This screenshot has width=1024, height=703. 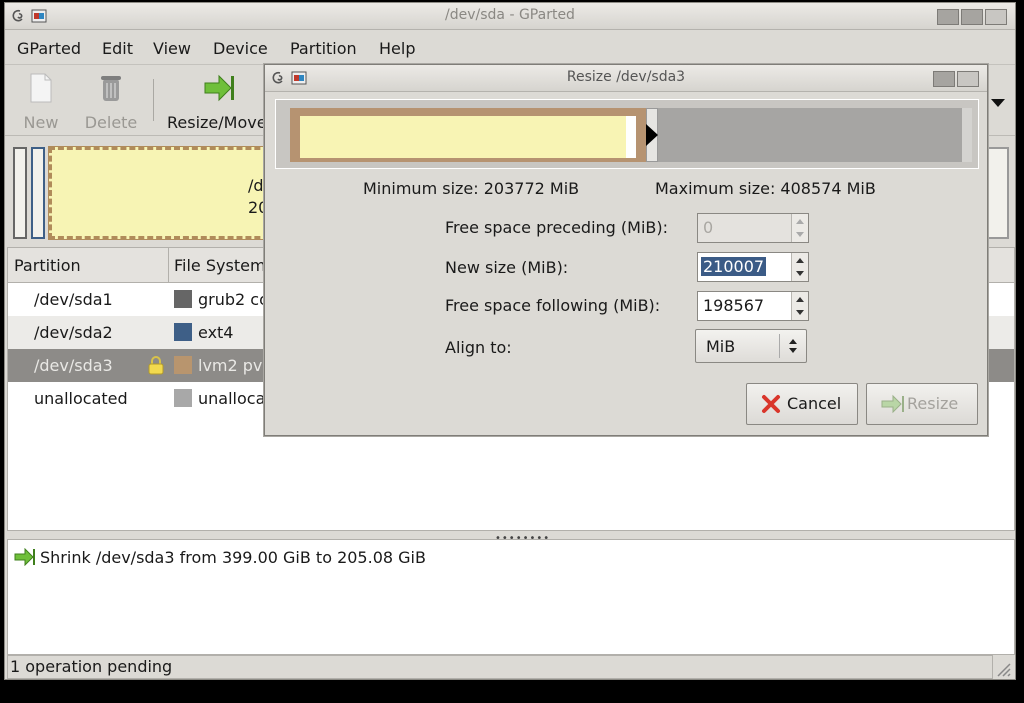 I want to click on used-space, so click(x=463, y=137).